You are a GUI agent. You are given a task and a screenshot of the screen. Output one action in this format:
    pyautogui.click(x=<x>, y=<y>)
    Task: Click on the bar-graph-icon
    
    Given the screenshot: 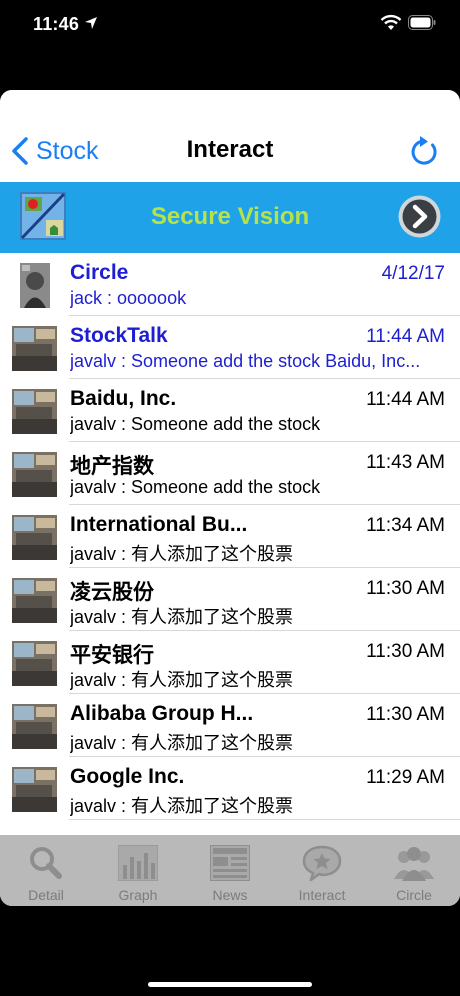 What is the action you would take?
    pyautogui.click(x=138, y=863)
    